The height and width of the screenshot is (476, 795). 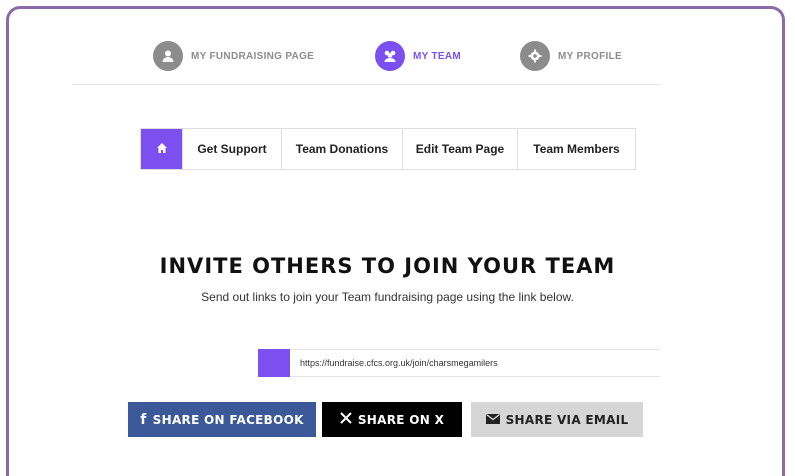 I want to click on nav-my-profile: MY PROFILE, so click(x=571, y=56).